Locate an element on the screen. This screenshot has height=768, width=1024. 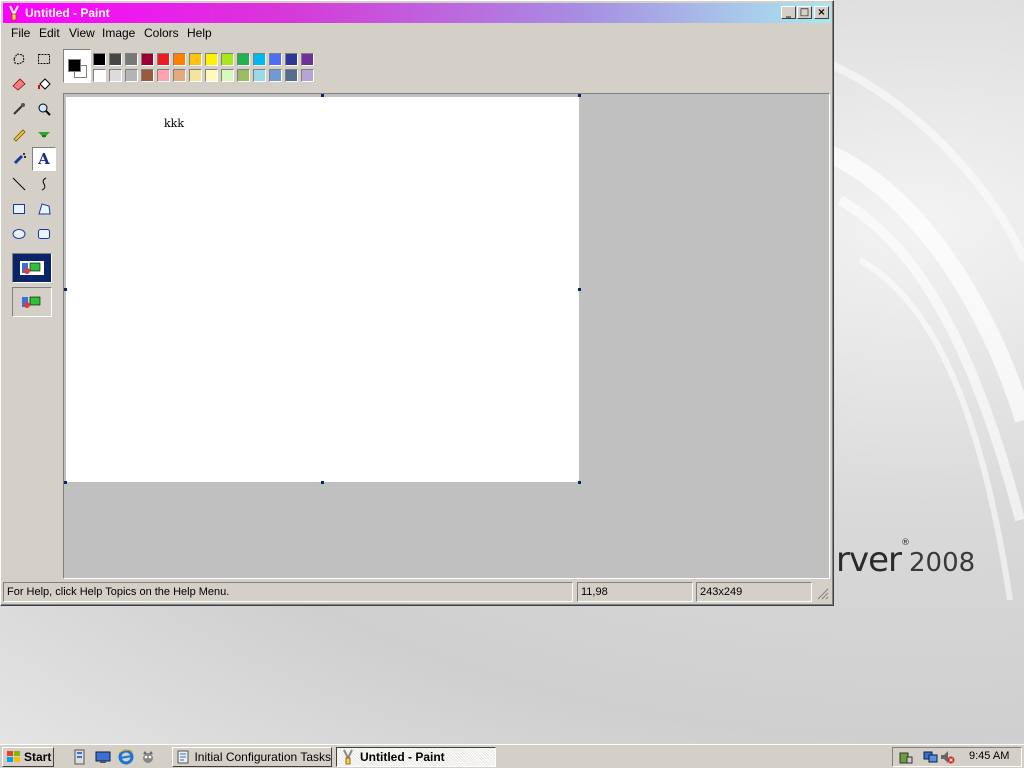
resize-handle-top-right is located at coordinates (579, 95).